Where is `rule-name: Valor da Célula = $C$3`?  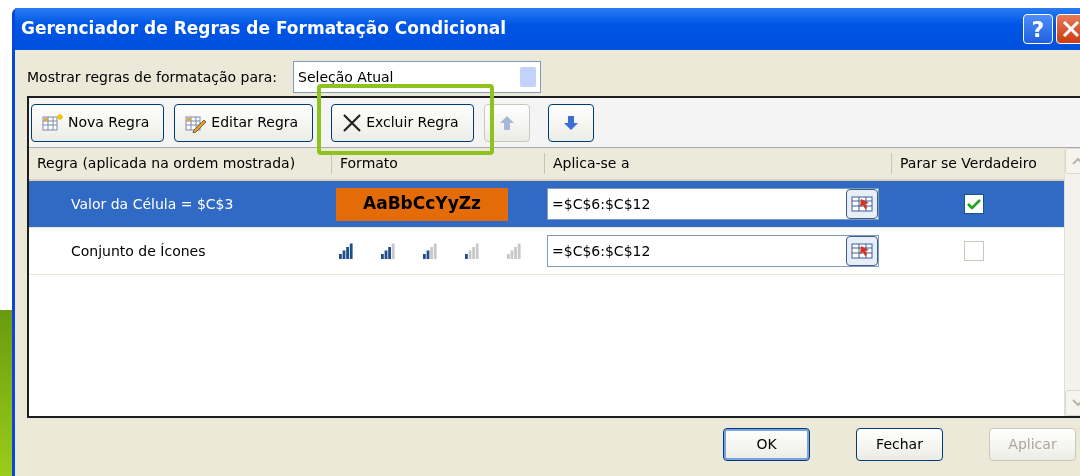 rule-name: Valor da Célula = $C$3 is located at coordinates (152, 204).